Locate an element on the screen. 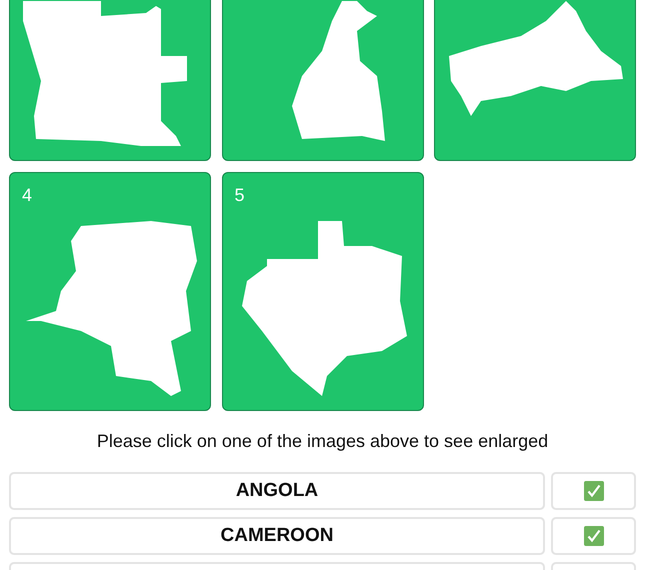 This screenshot has height=570, width=646. card-number: 5 is located at coordinates (239, 195).